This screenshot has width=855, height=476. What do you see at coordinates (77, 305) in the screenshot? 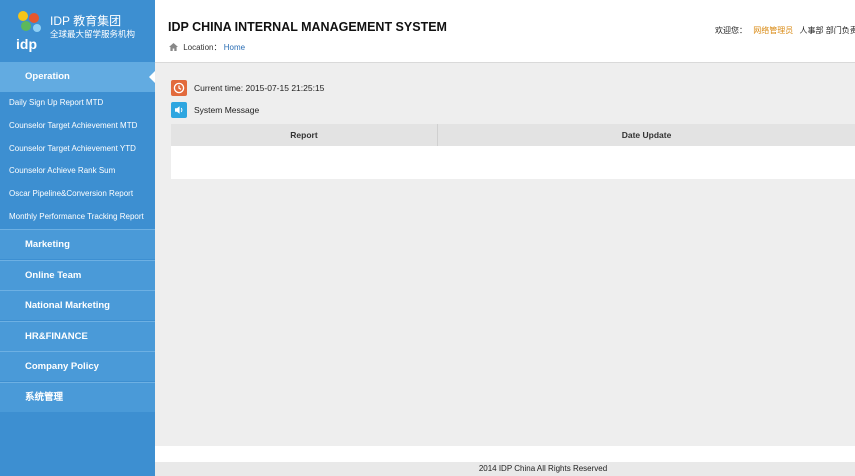
I see `menu-national-marketing: National Marketing` at bounding box center [77, 305].